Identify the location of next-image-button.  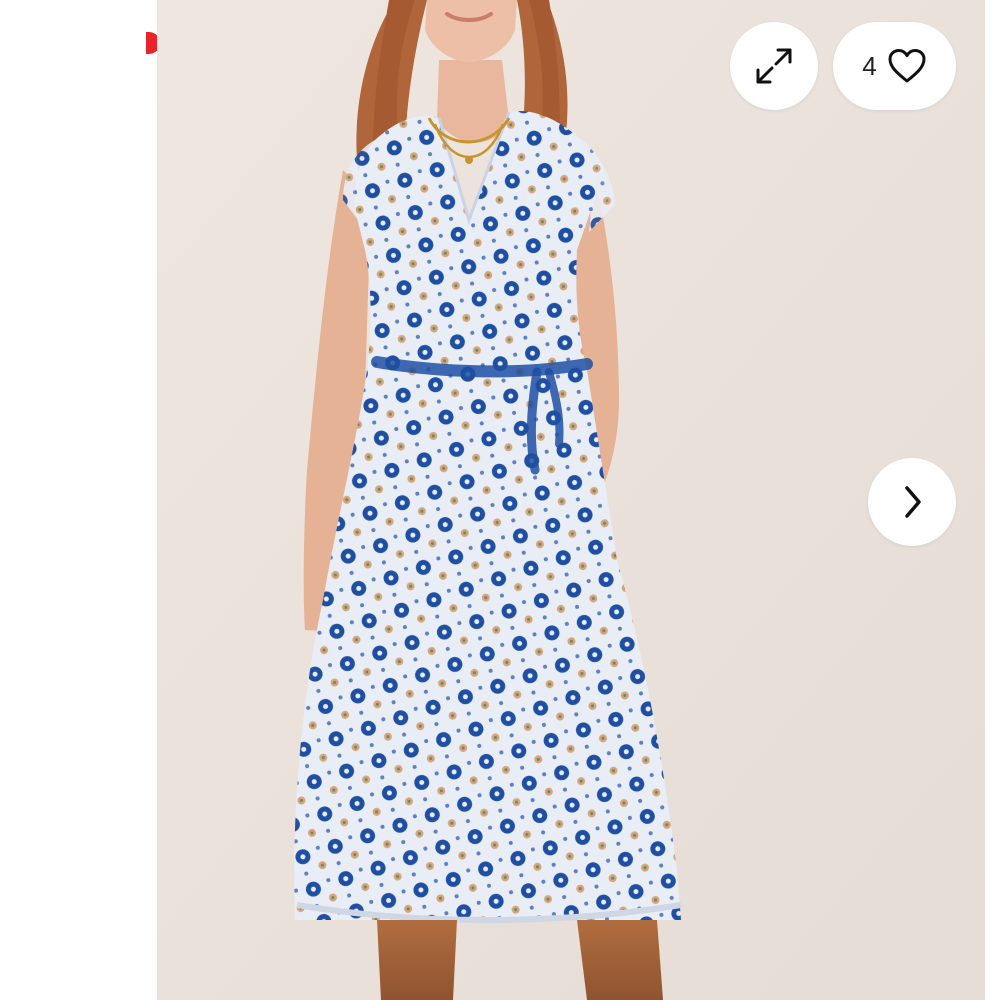
(912, 502).